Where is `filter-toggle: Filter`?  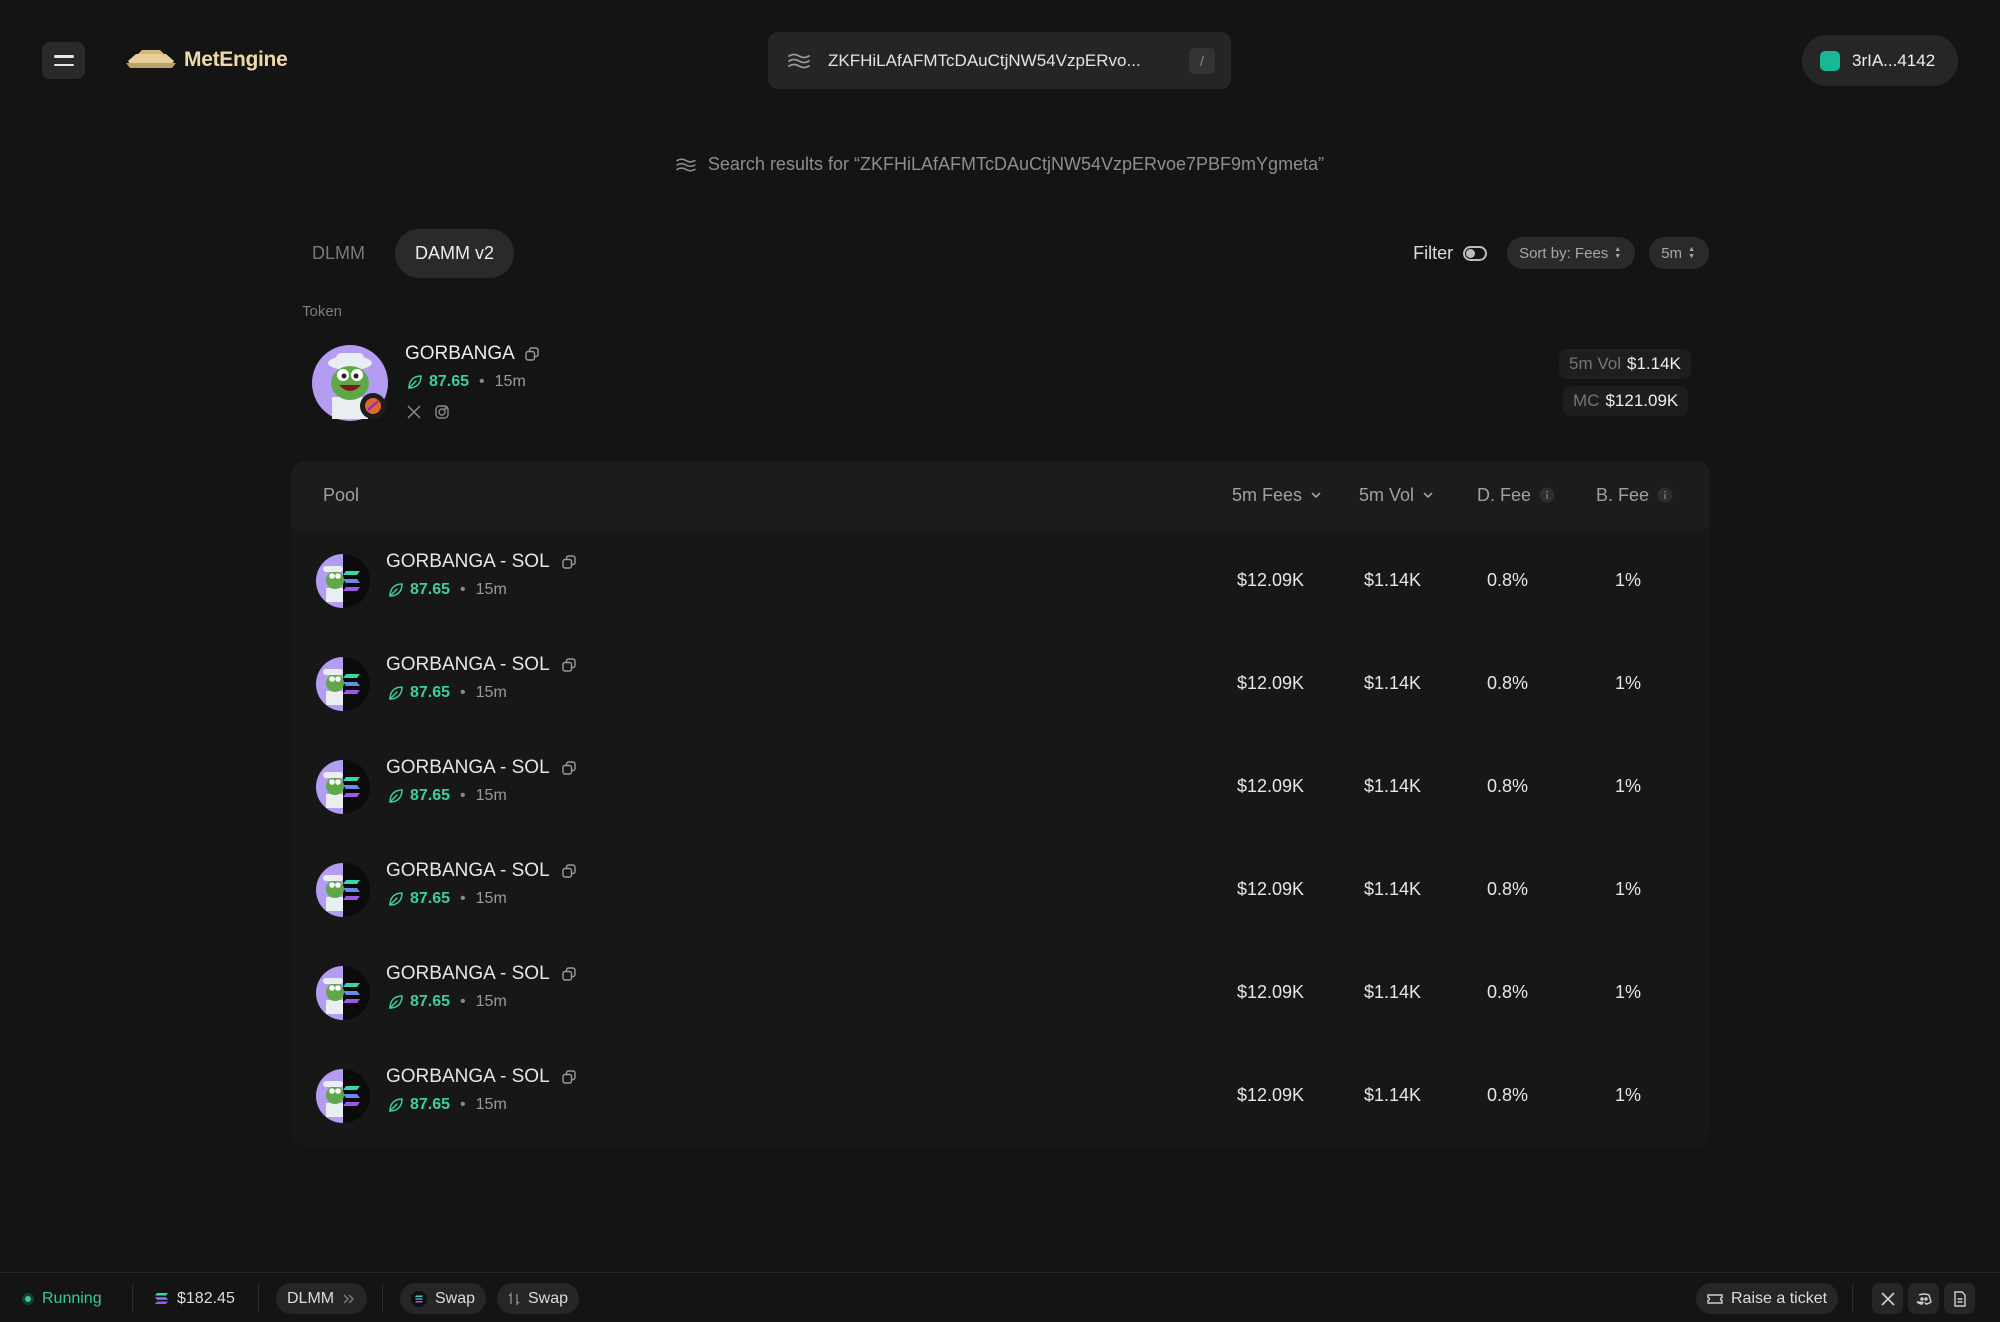 filter-toggle: Filter is located at coordinates (1450, 253).